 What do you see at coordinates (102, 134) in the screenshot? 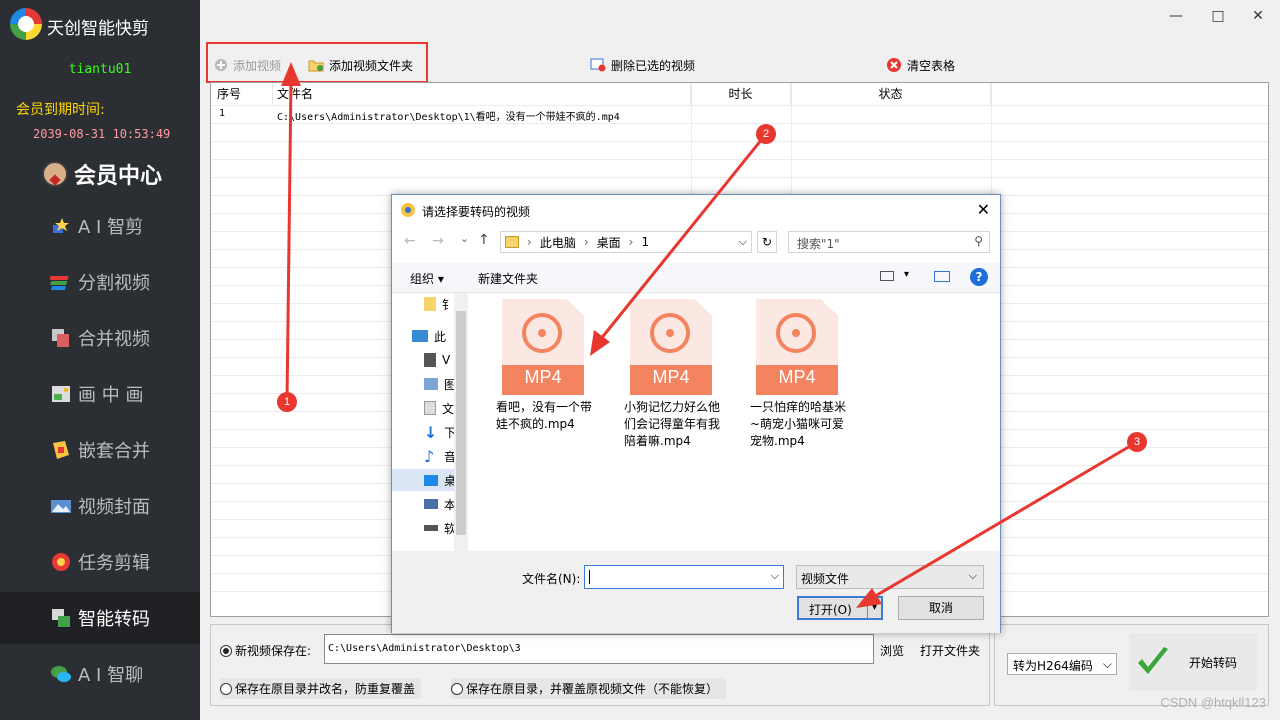
I see `expire-time: 2039-08-31 10:53:49` at bounding box center [102, 134].